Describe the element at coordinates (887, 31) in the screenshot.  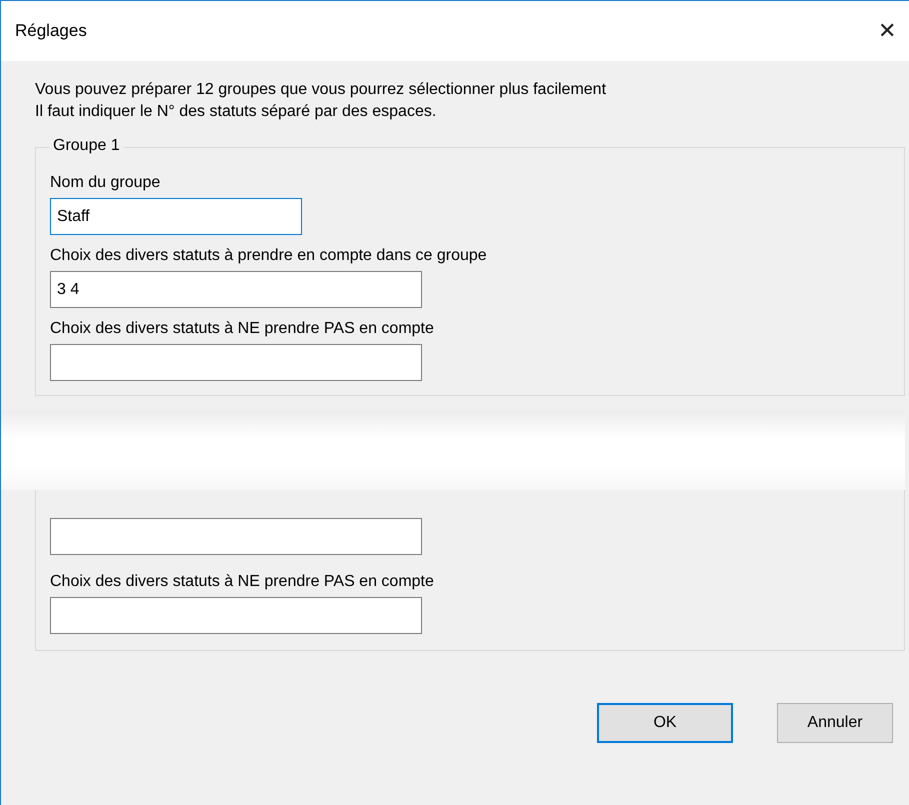
I see `close-button: ✕` at that location.